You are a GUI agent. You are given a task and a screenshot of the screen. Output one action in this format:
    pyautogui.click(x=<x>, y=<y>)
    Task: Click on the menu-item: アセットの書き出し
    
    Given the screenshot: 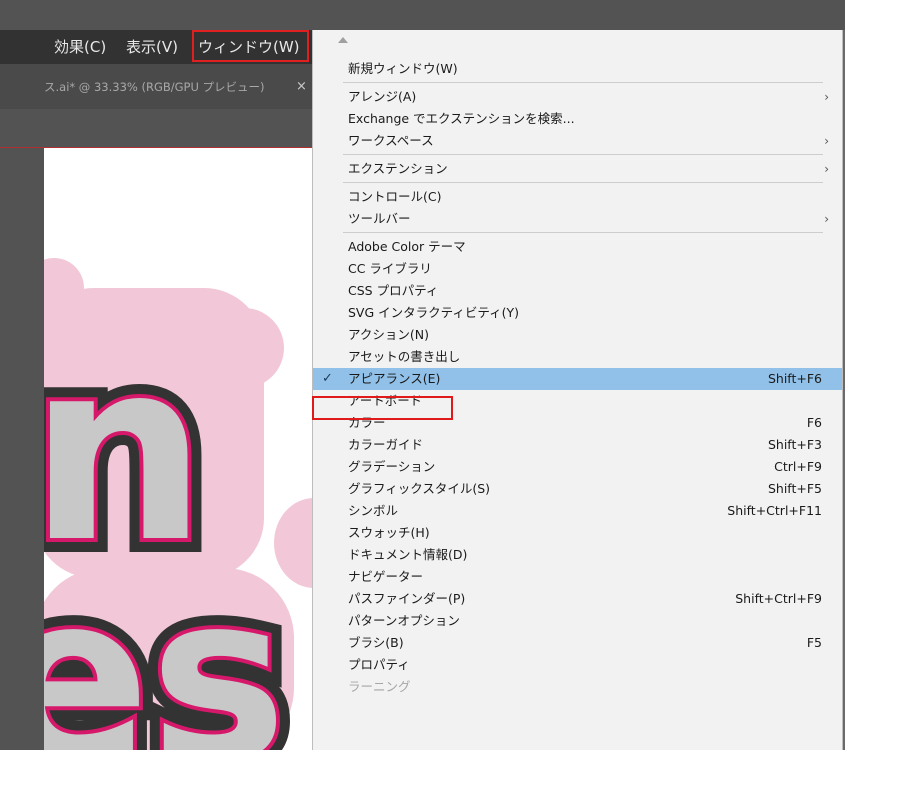 What is the action you would take?
    pyautogui.click(x=577, y=357)
    